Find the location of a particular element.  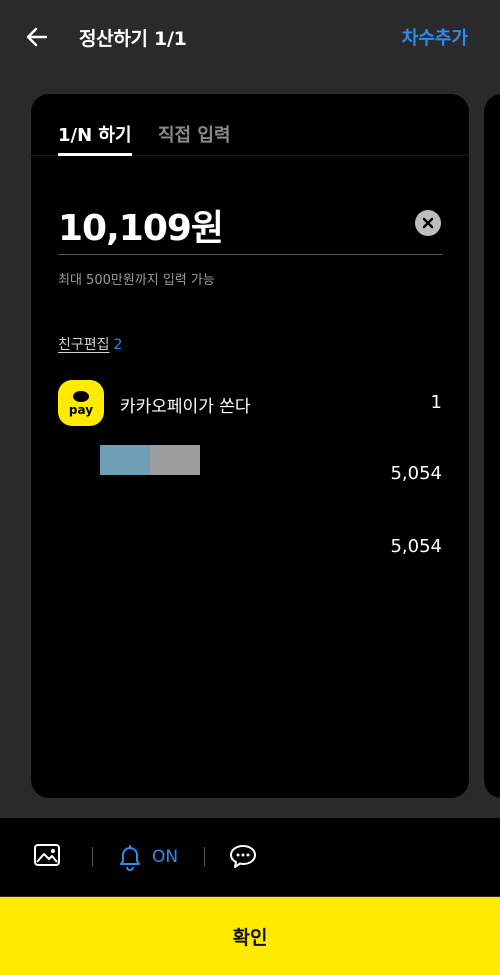

amount-field: 10,109원 is located at coordinates (250, 227).